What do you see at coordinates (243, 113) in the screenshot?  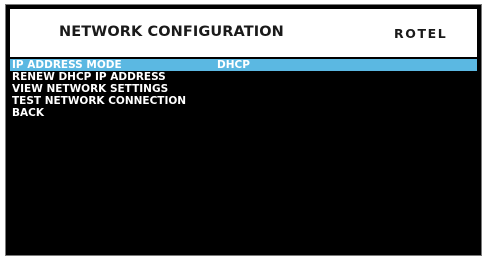 I see `menu-item-back: BACK` at bounding box center [243, 113].